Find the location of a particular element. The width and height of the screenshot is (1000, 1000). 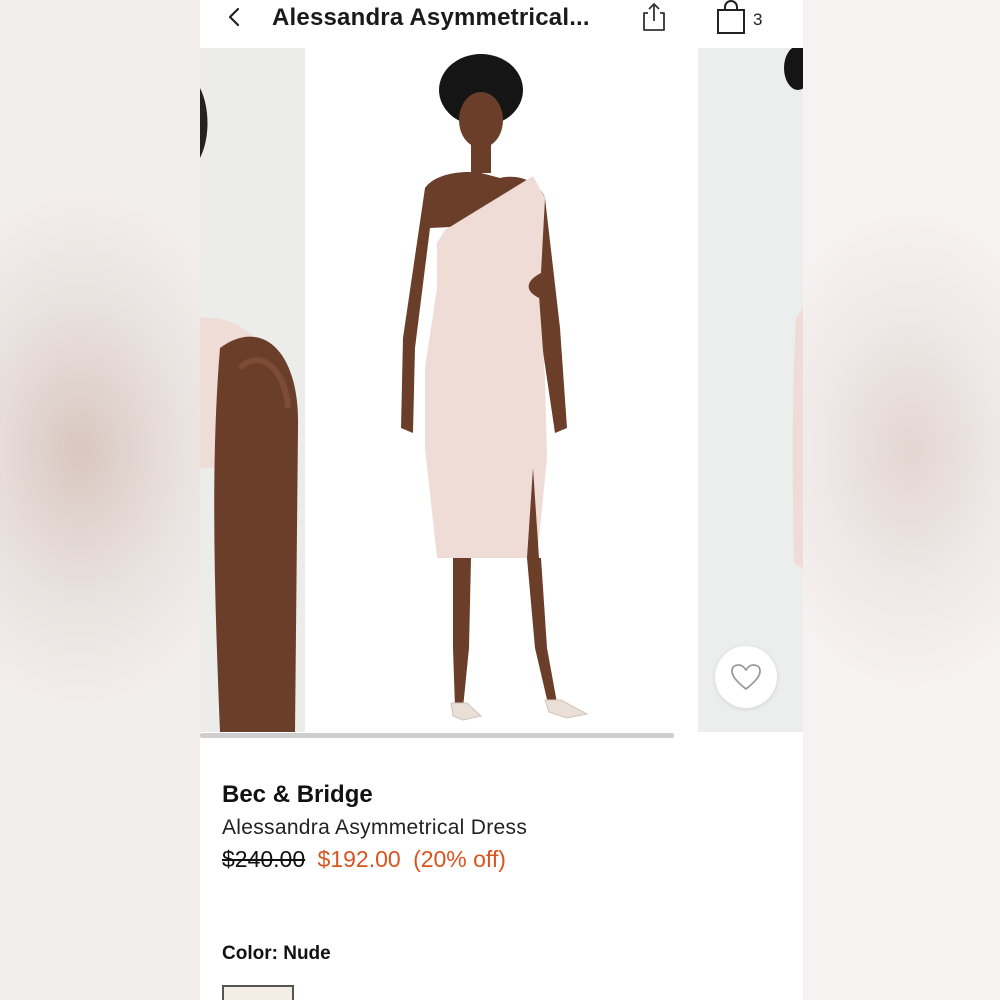

top-nav-bar: Alessandra Asymmetrical... 3 is located at coordinates (501, 24).